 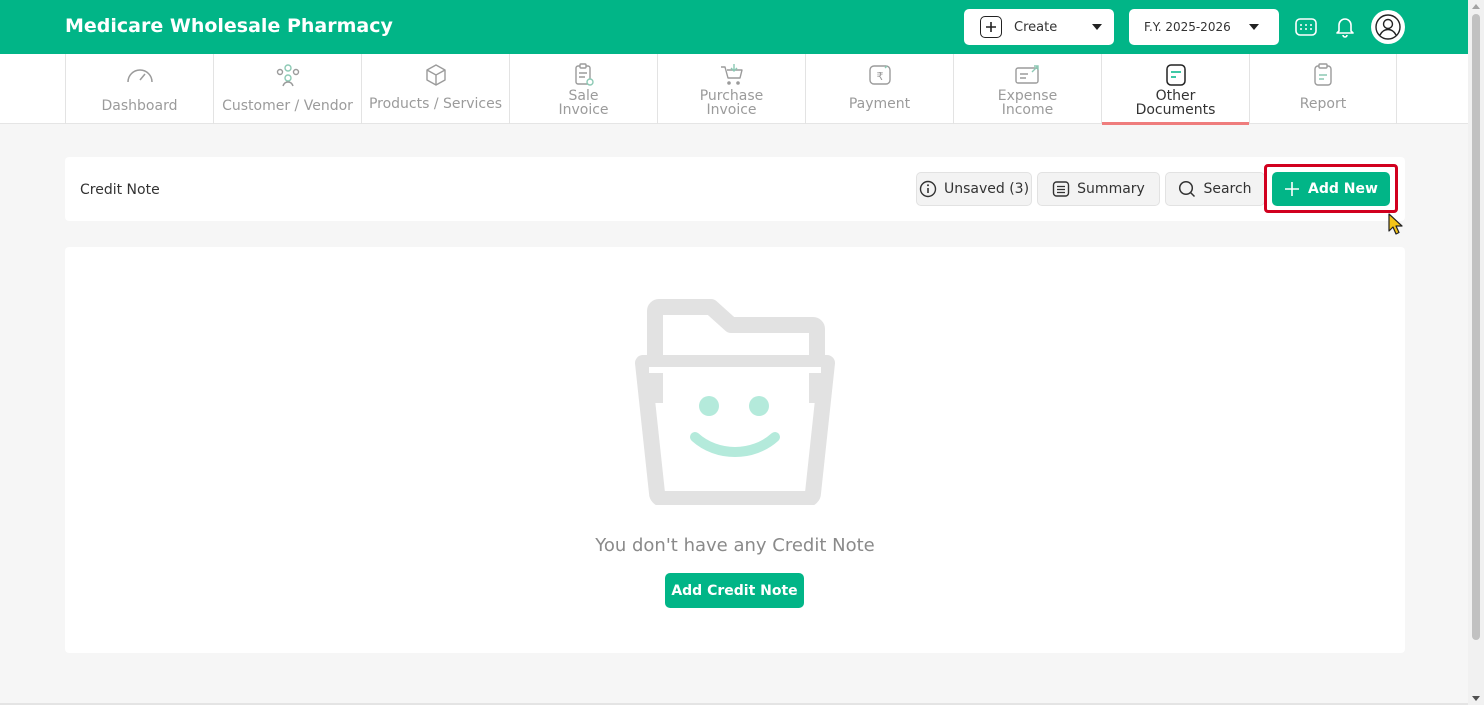 What do you see at coordinates (140, 75) in the screenshot?
I see `gauge-icon` at bounding box center [140, 75].